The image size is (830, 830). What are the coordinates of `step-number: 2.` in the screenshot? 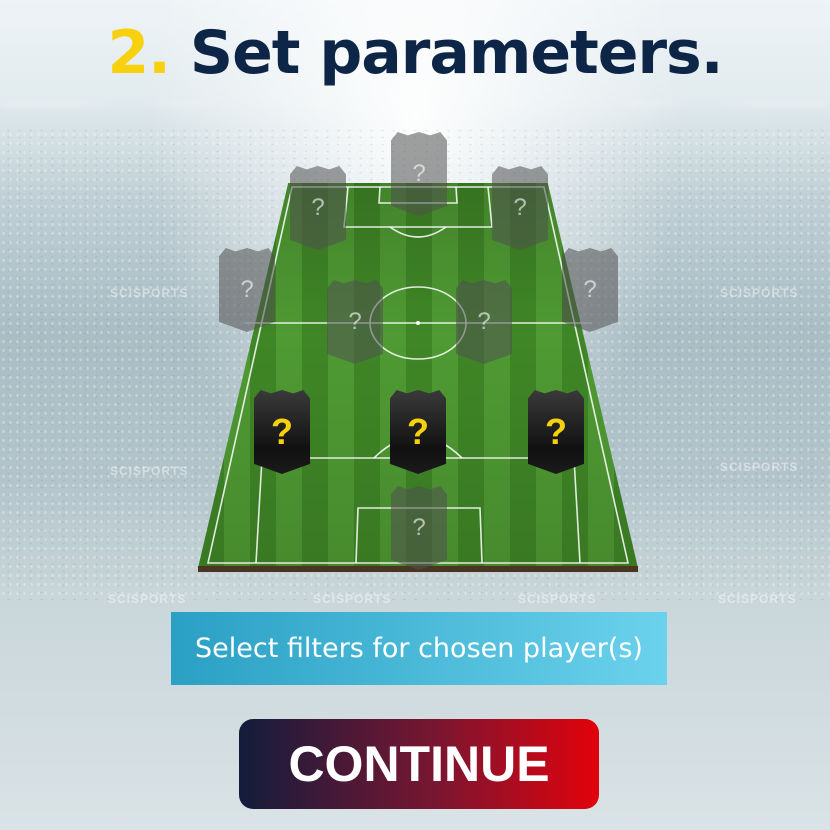 It's located at (139, 53).